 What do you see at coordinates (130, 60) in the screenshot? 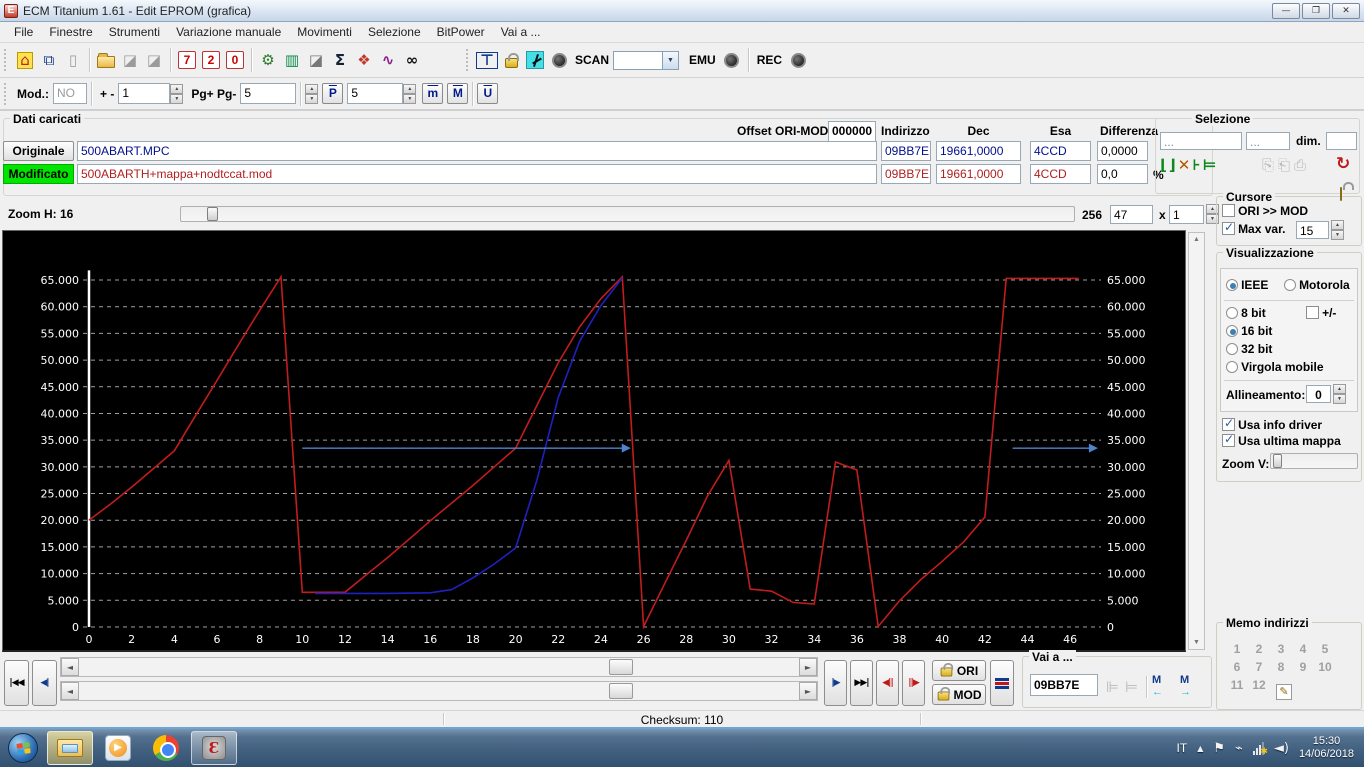
I see `save-button-disabled: ◪` at bounding box center [130, 60].